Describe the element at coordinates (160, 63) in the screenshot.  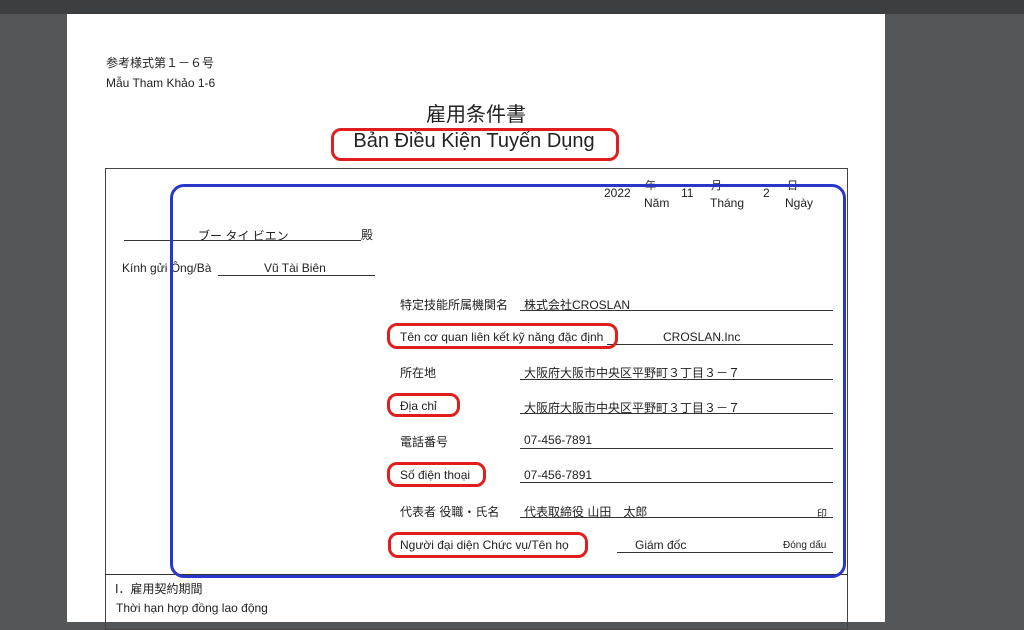
I see `form-number-jp: 参考様式第１－６号` at that location.